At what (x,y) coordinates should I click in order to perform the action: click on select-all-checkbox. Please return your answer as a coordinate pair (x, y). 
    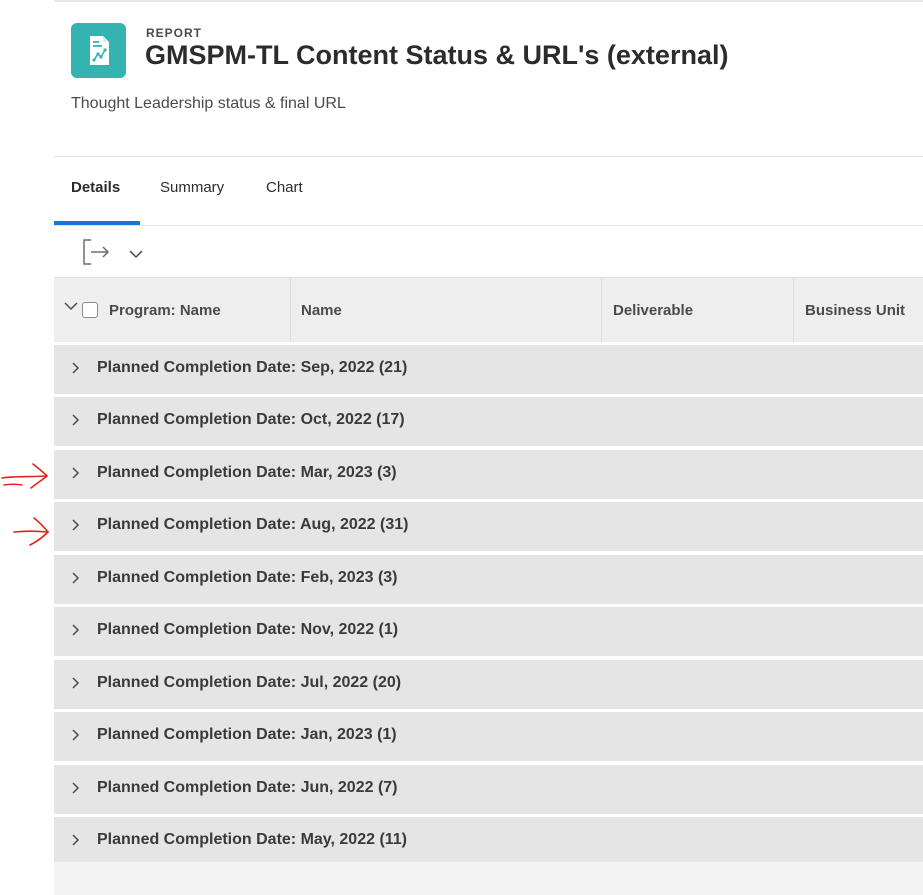
    Looking at the image, I should click on (90, 310).